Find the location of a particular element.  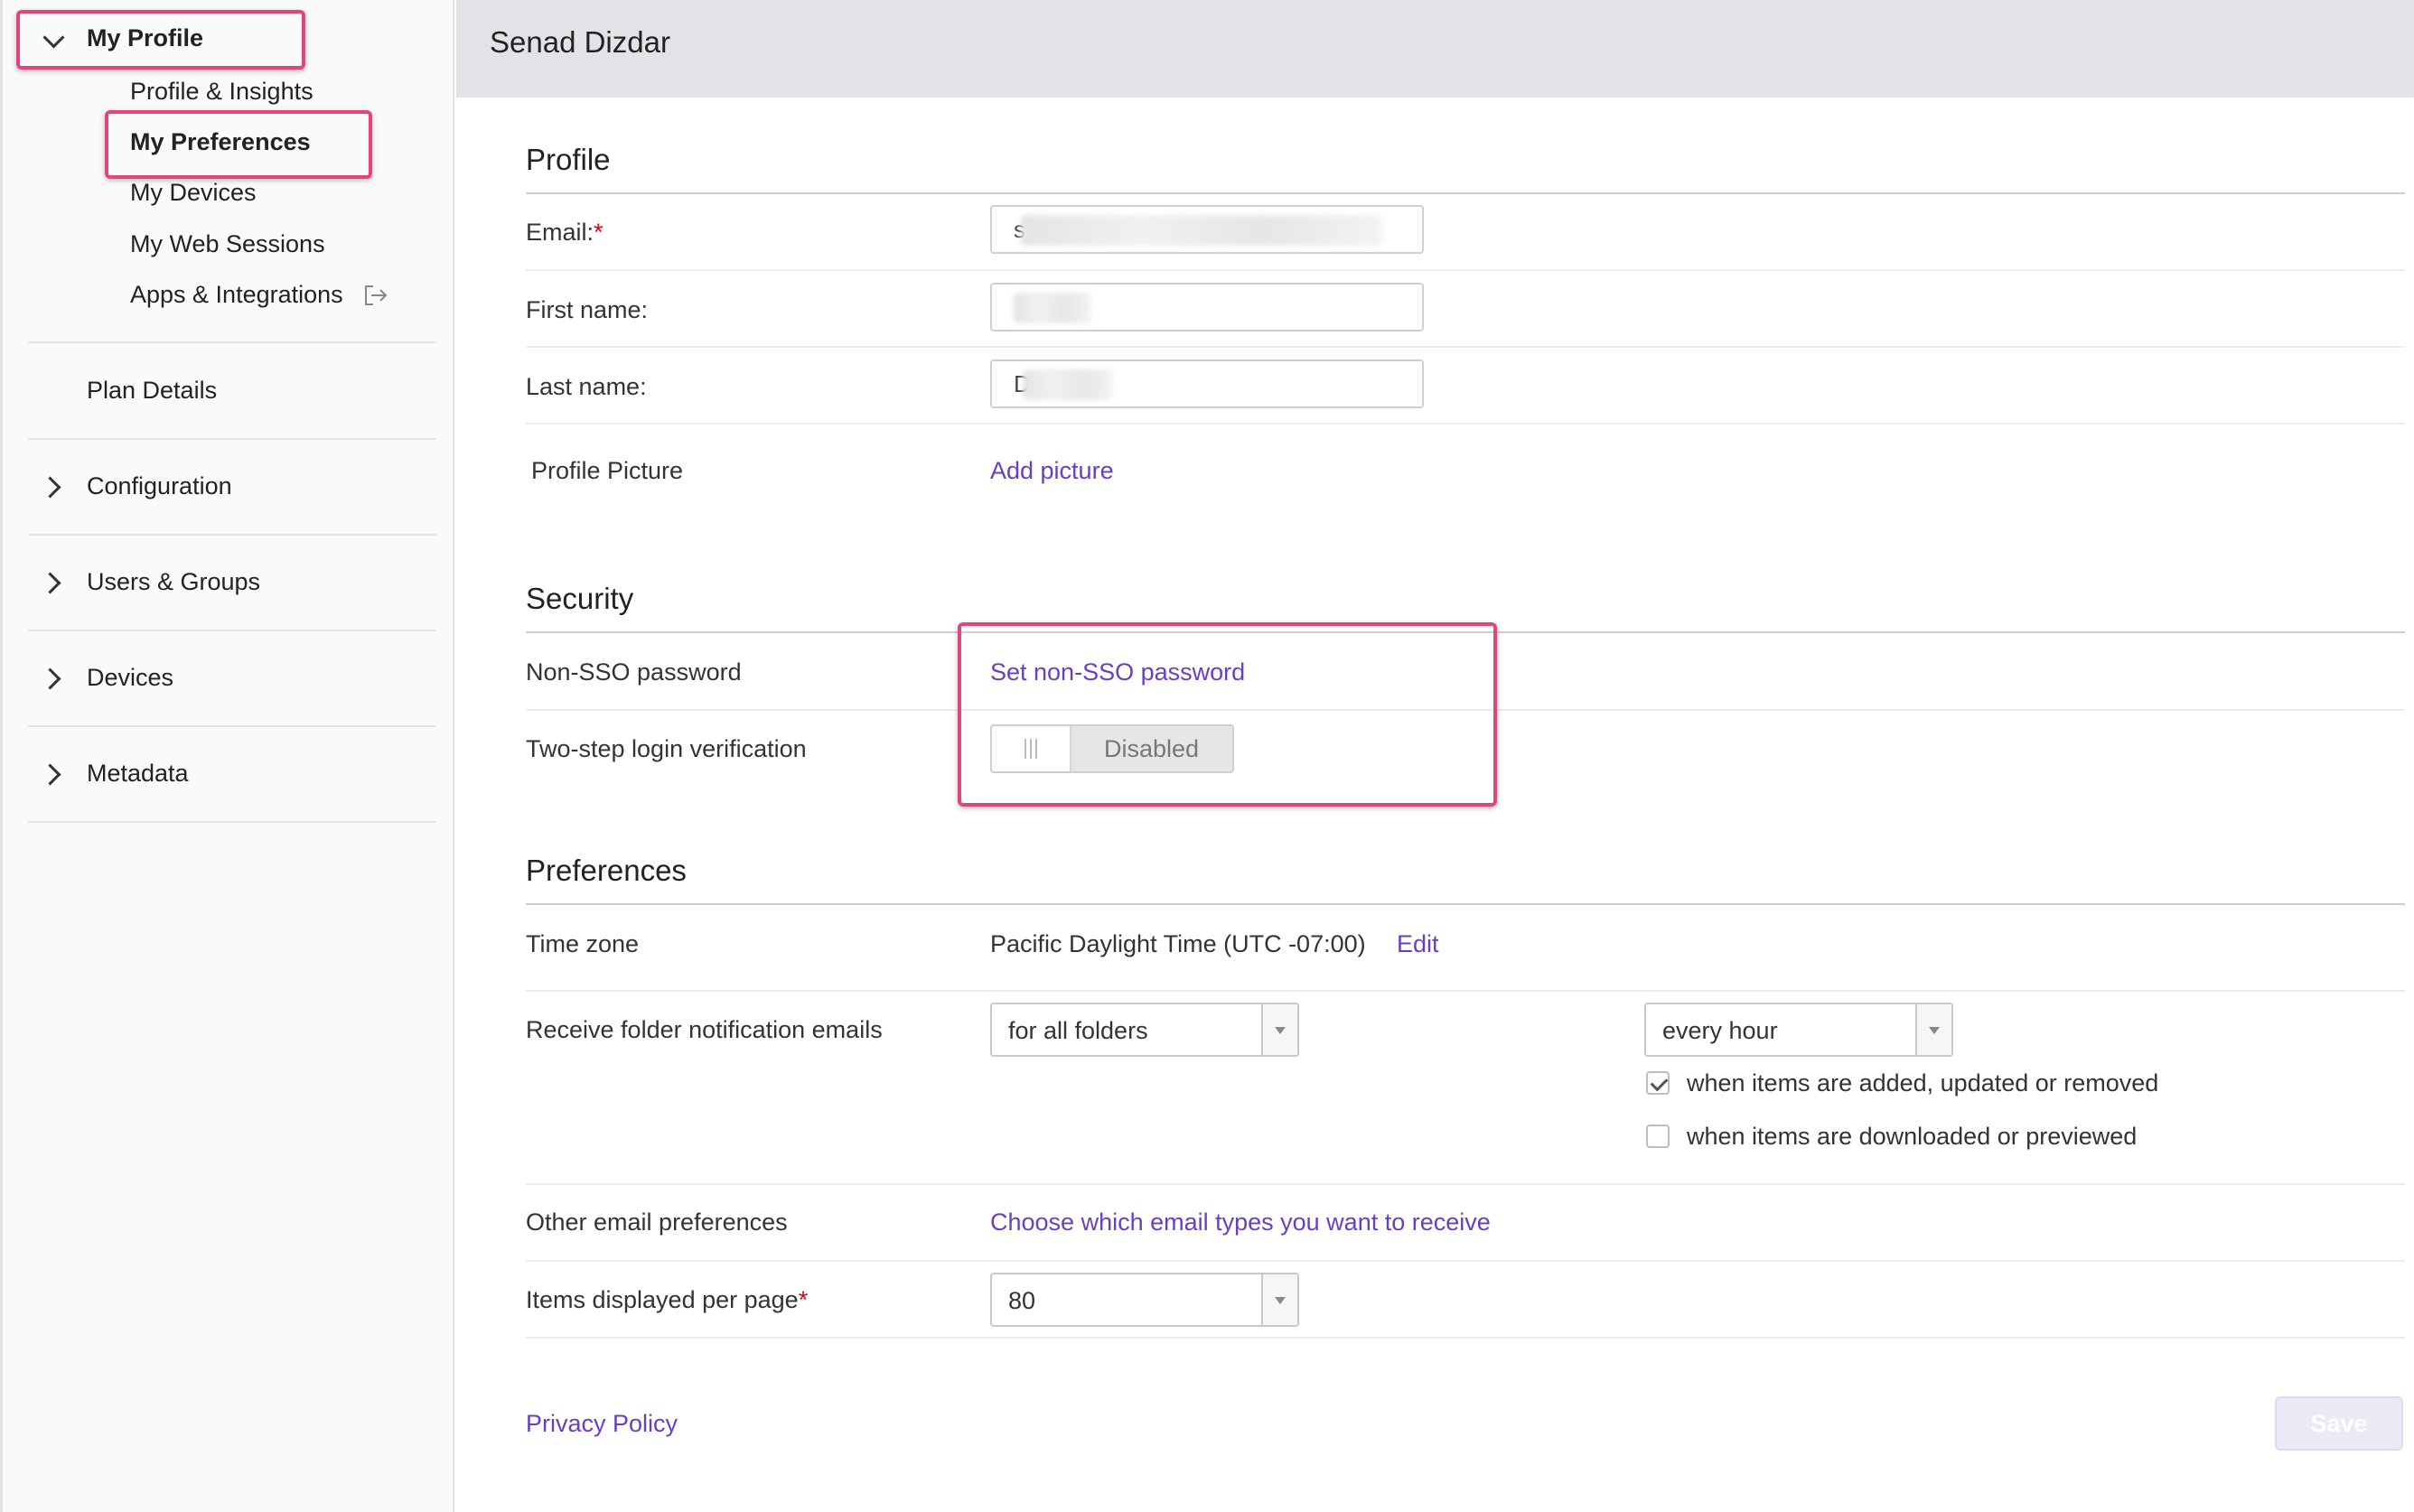

items-per-page-select: 80 is located at coordinates (1144, 1300).